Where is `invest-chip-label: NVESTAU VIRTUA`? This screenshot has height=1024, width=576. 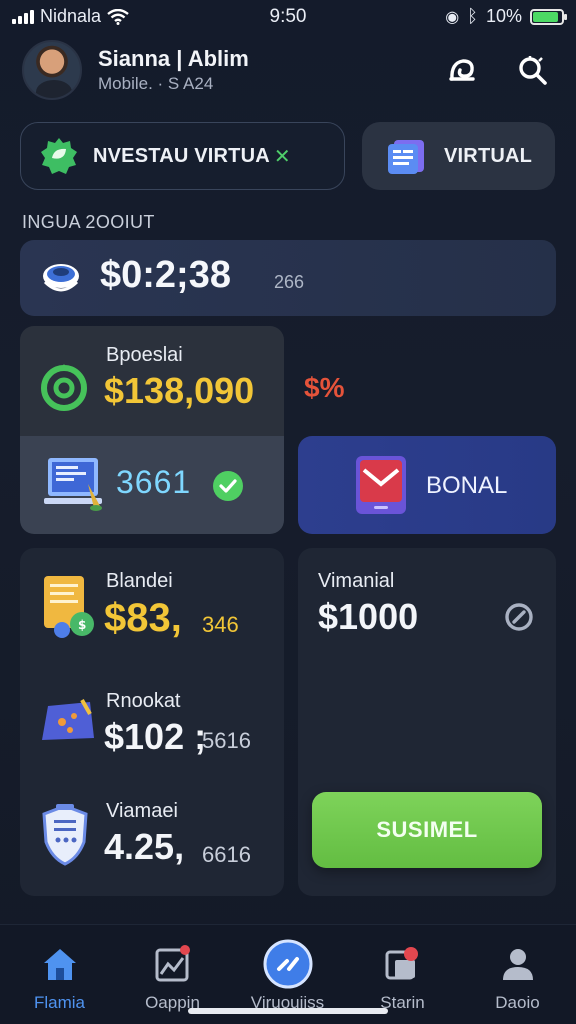
invest-chip-label: NVESTAU VIRTUA is located at coordinates (181, 155).